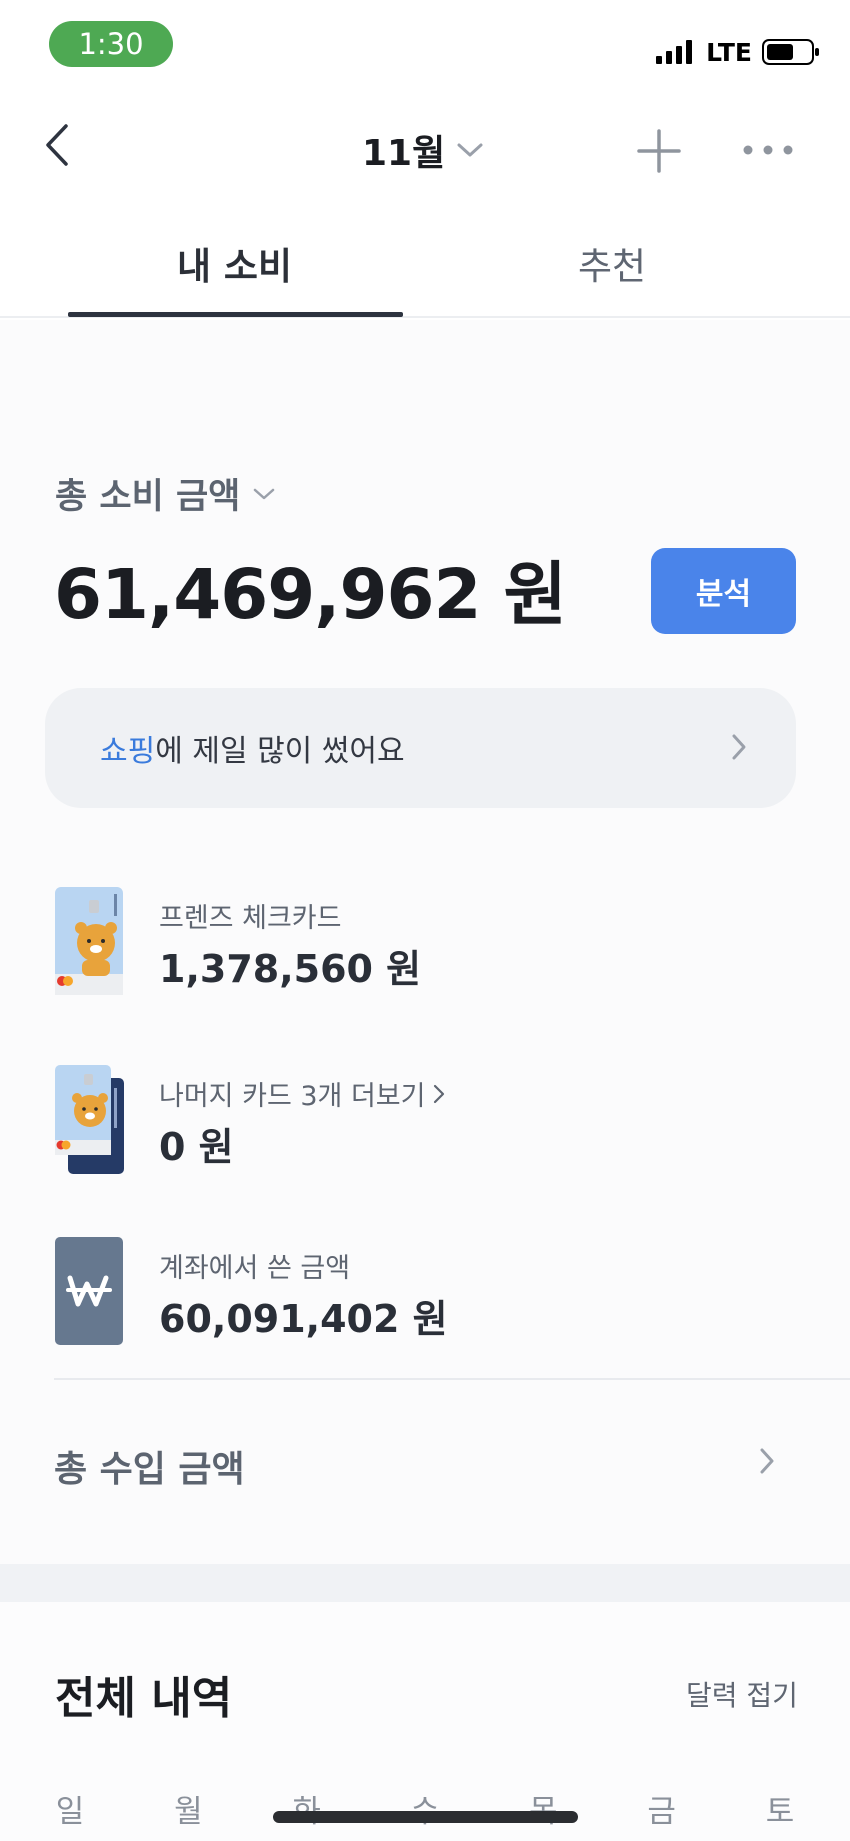  I want to click on row-title: 나머지 카드 3개 더보기, so click(302, 1093).